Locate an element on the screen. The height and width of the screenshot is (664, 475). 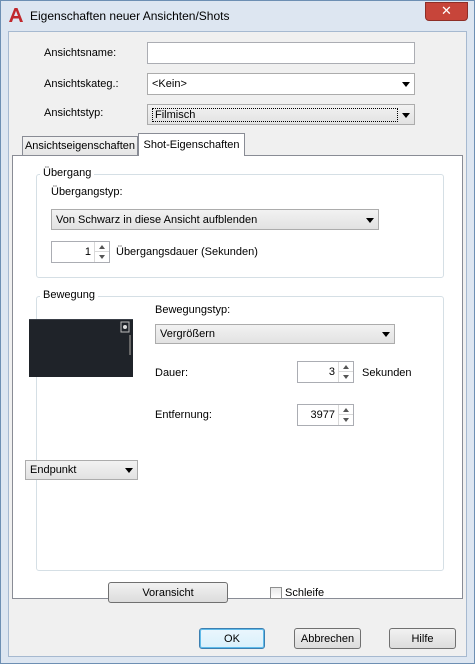
motion-preview-image is located at coordinates (81, 348).